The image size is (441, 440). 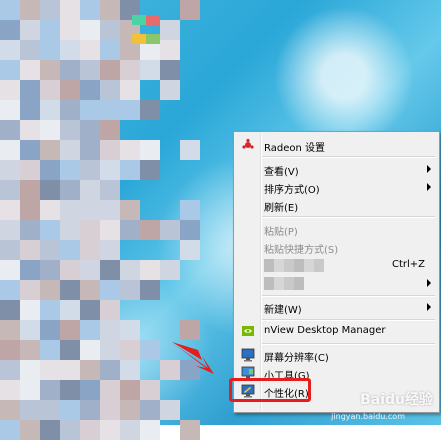 I want to click on menu-separator, so click(x=348, y=157).